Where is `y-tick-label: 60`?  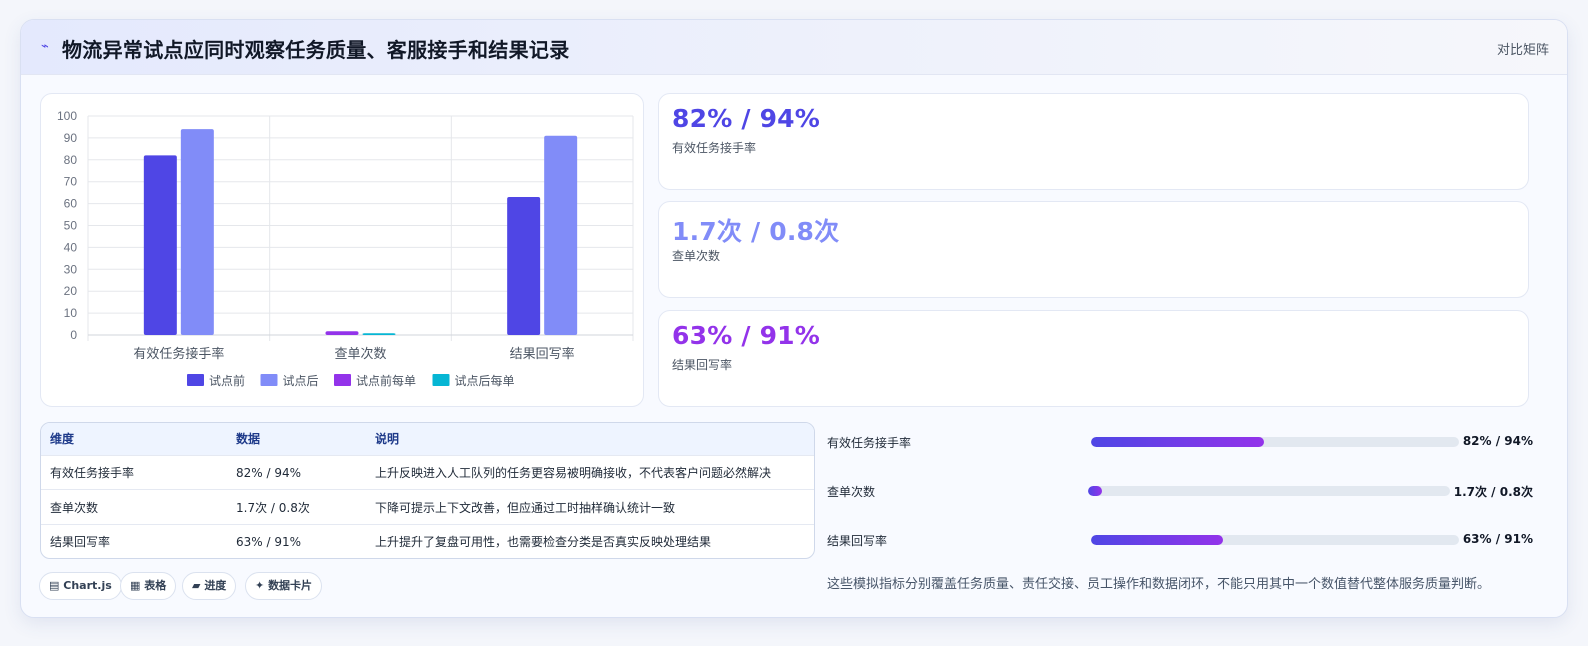 y-tick-label: 60 is located at coordinates (71, 204).